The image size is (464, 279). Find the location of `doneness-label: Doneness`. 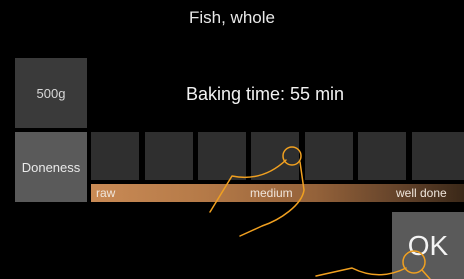

doneness-label: Doneness is located at coordinates (51, 167).